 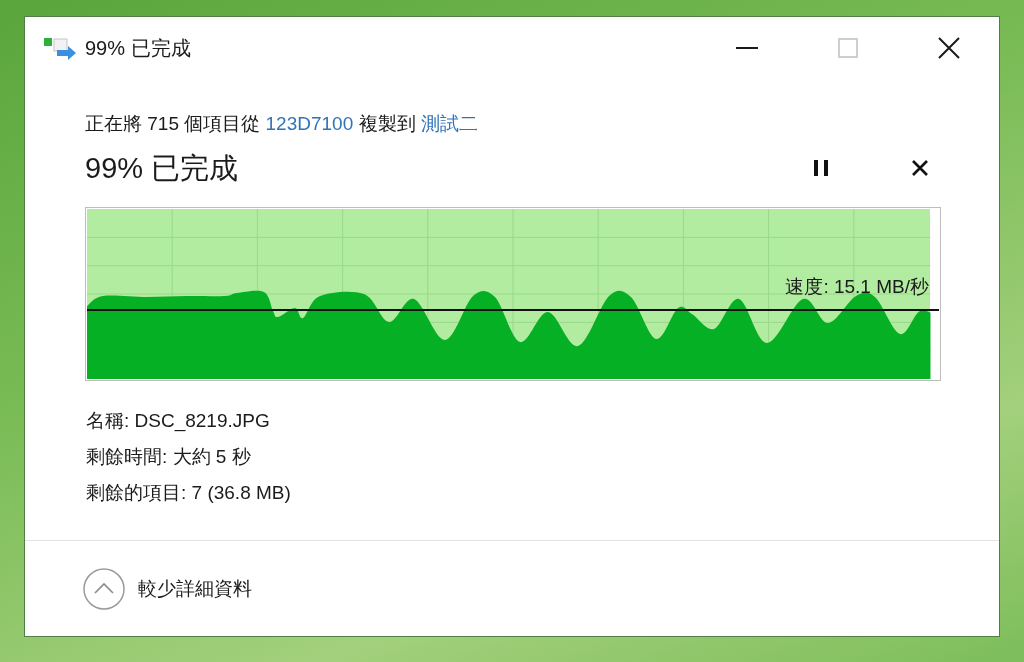 I want to click on detail-text: 剩餘時間: 大約 5 秒, so click(x=168, y=457).